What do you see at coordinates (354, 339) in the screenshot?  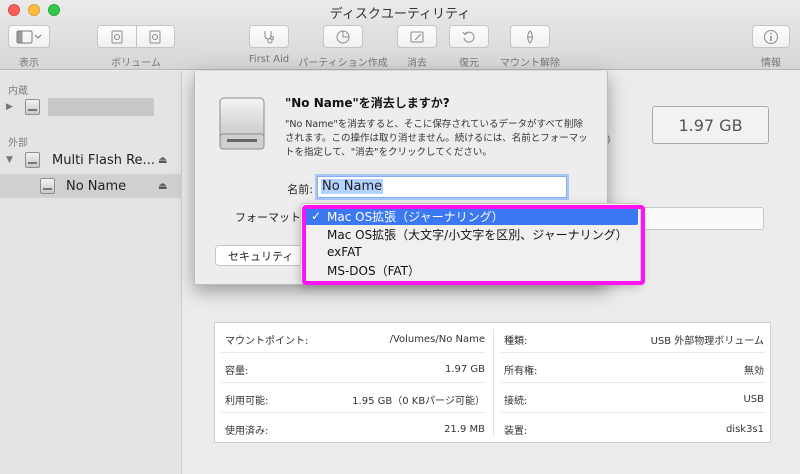 I see `info-row-mount-point: マウントポイント: /Volumes/No Name` at bounding box center [354, 339].